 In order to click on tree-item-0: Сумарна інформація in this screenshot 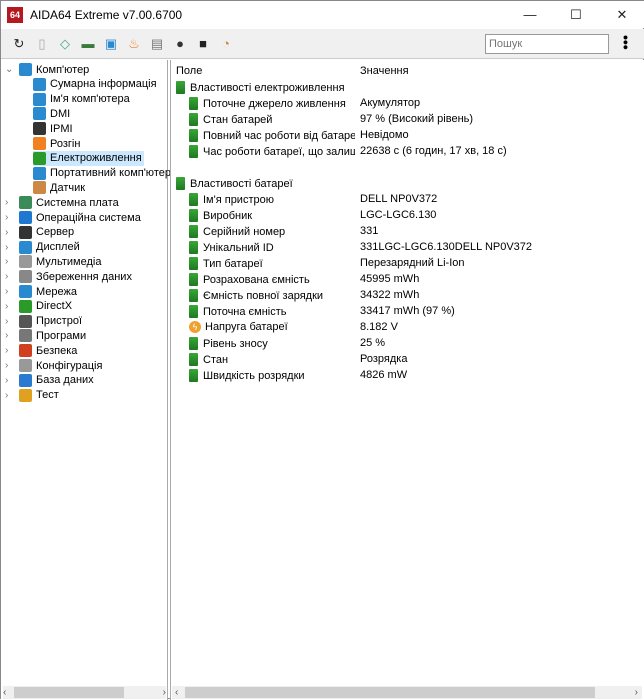, I will do `click(96, 84)`.